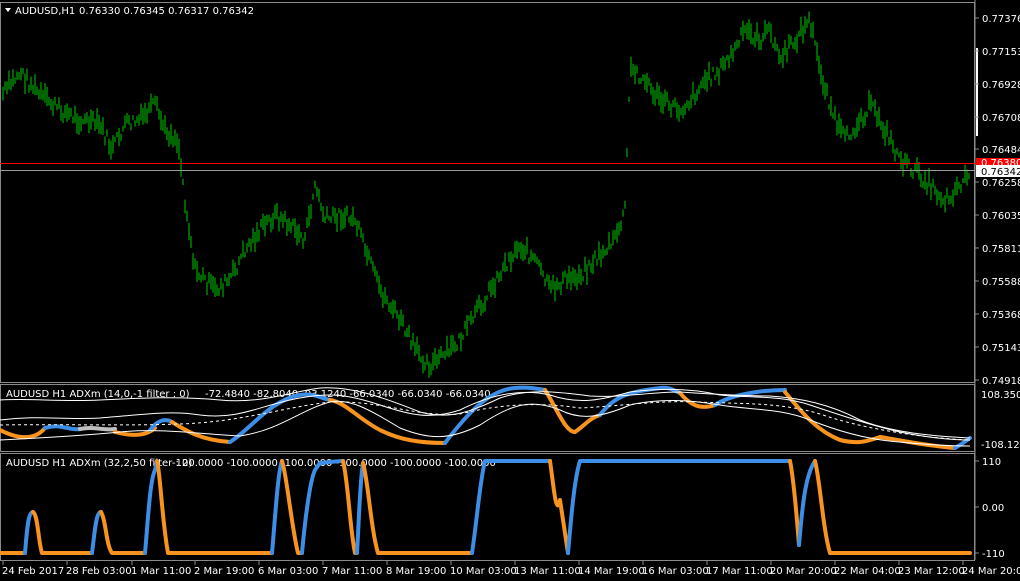 The image size is (1020, 581). Describe the element at coordinates (1001, 183) in the screenshot. I see `price-tick-label: 0.76258` at that location.